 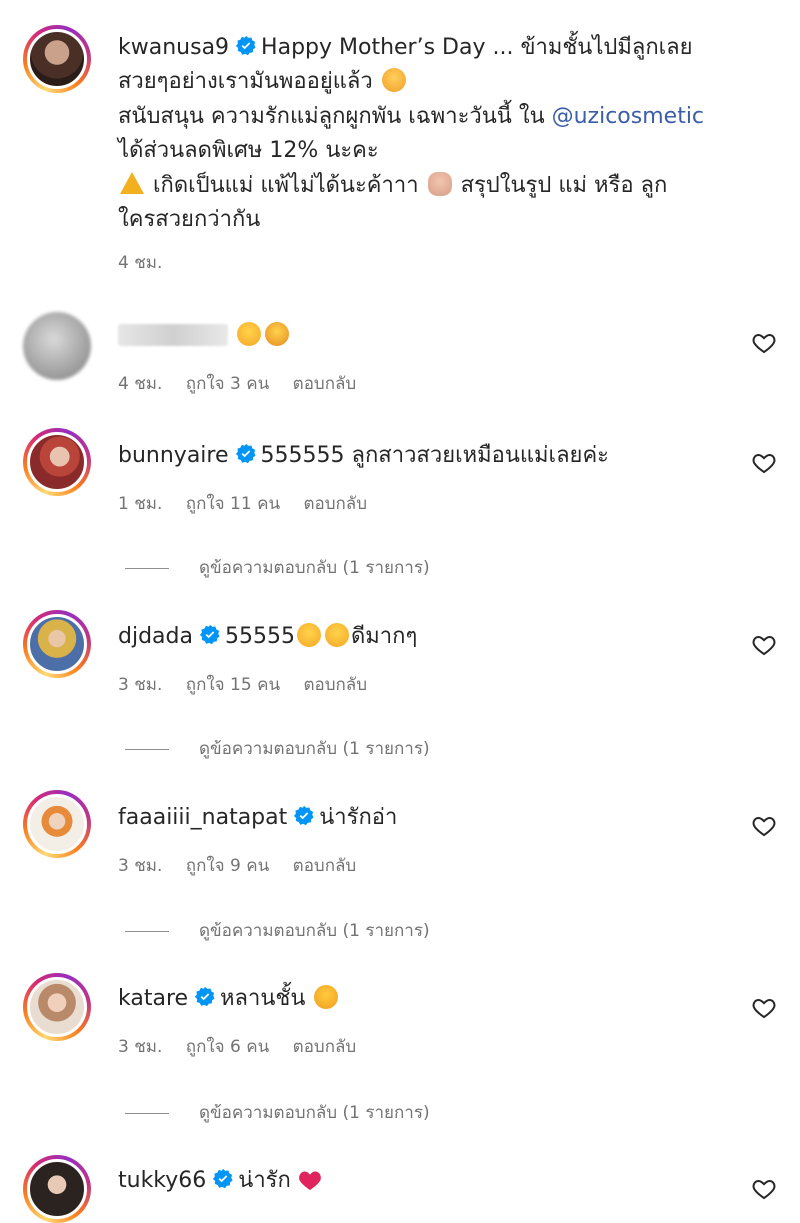 I want to click on comment-text: 555555 ลูกสาวสวยเหมือนแม่เลยค่ะ, so click(x=434, y=455).